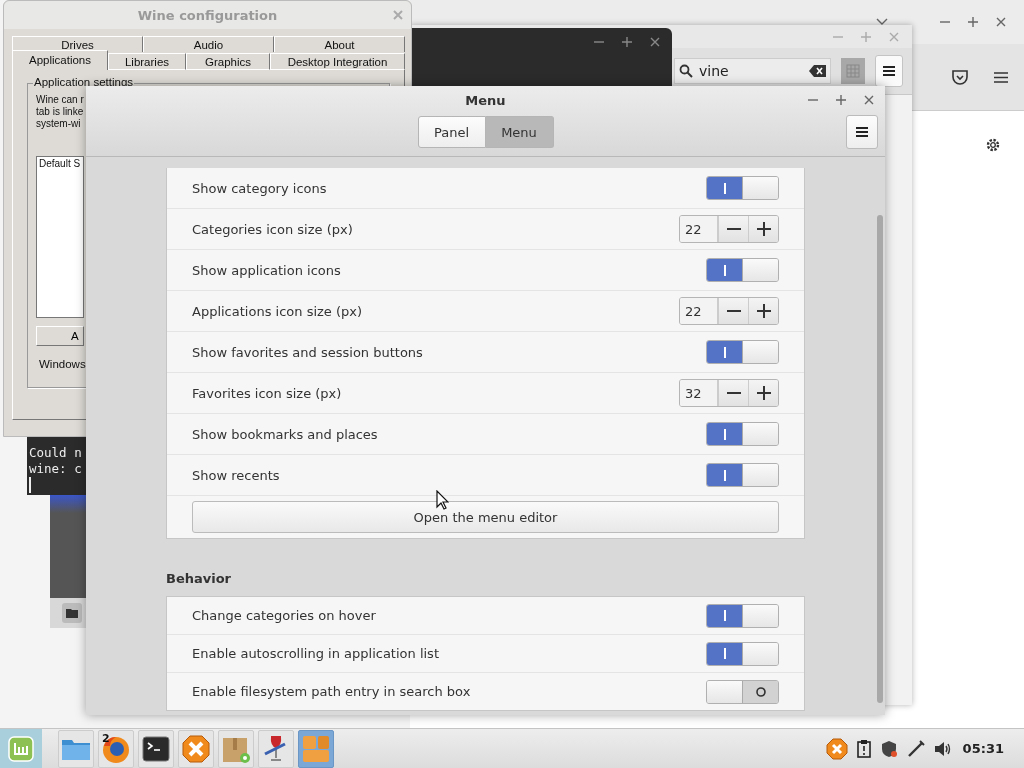  Describe the element at coordinates (267, 393) in the screenshot. I see `setting-label: Favorites icon size (px)` at that location.